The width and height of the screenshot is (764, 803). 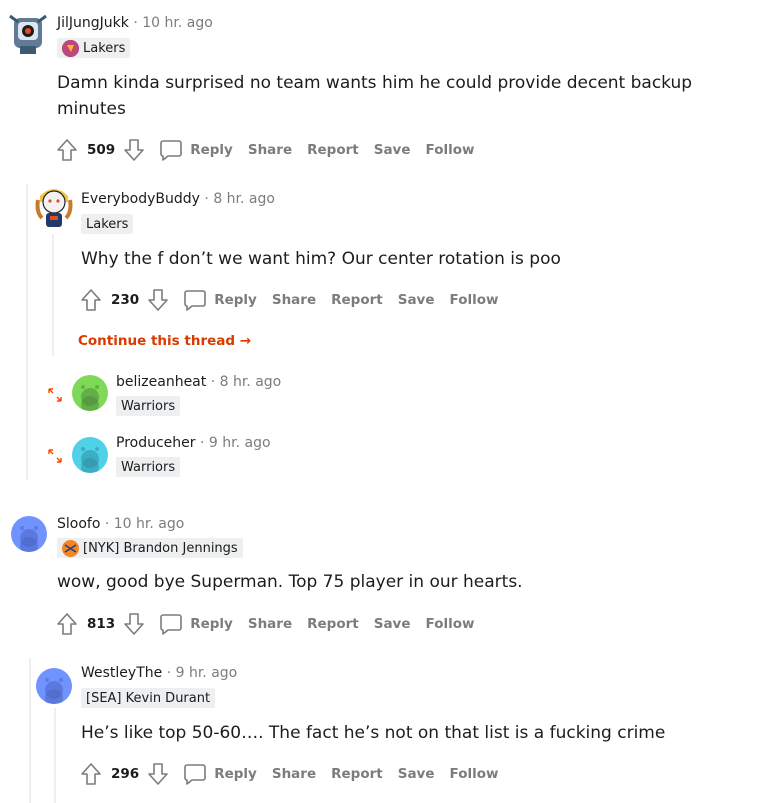 What do you see at coordinates (93, 23) in the screenshot?
I see `username: JilJungJukk` at bounding box center [93, 23].